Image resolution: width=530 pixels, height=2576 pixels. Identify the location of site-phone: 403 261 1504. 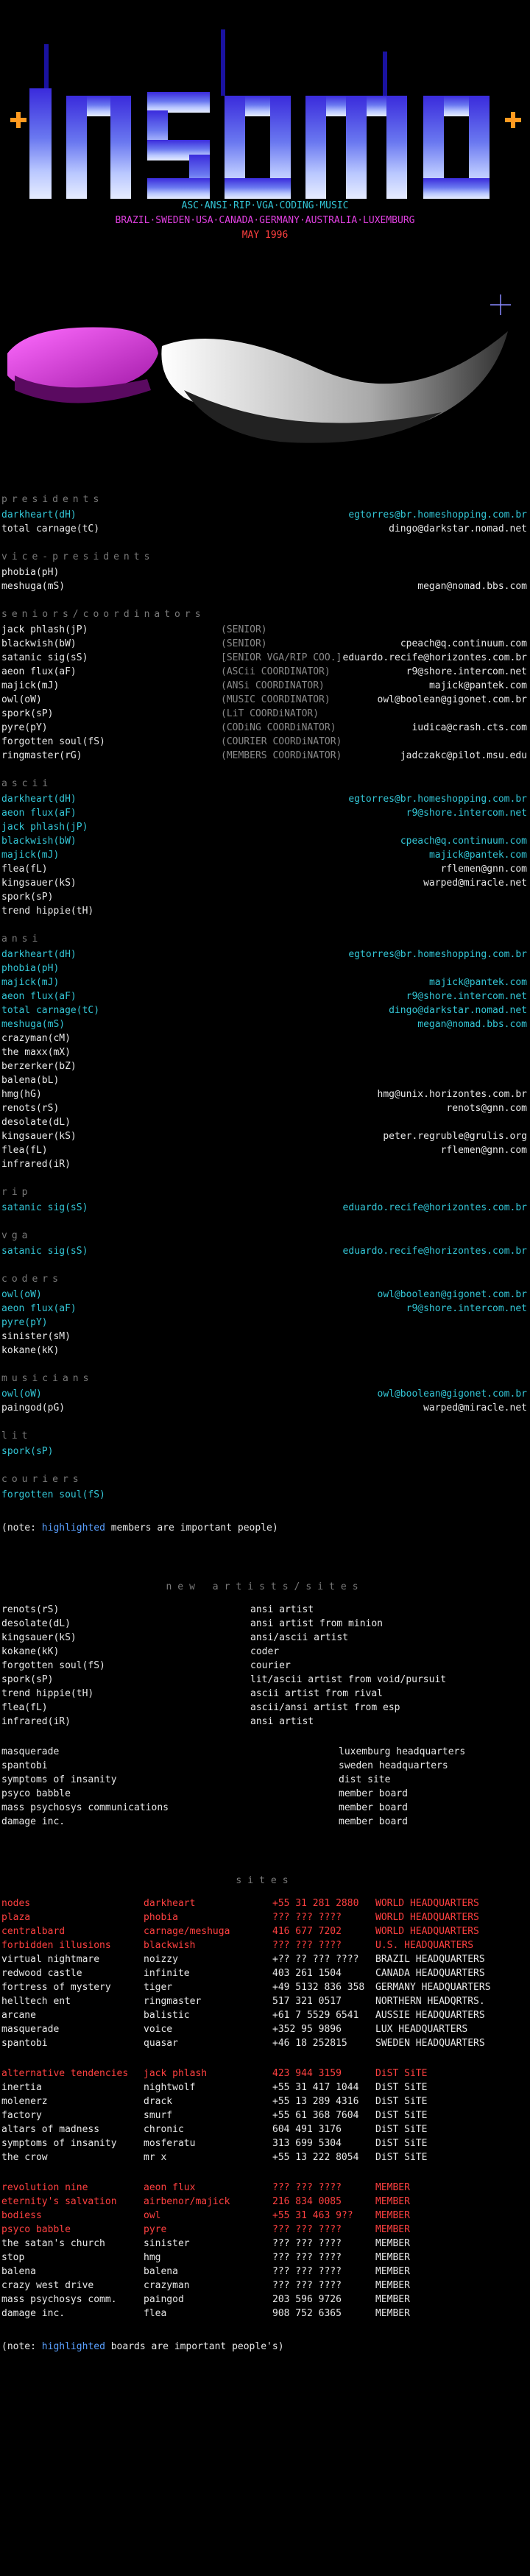
(307, 1973).